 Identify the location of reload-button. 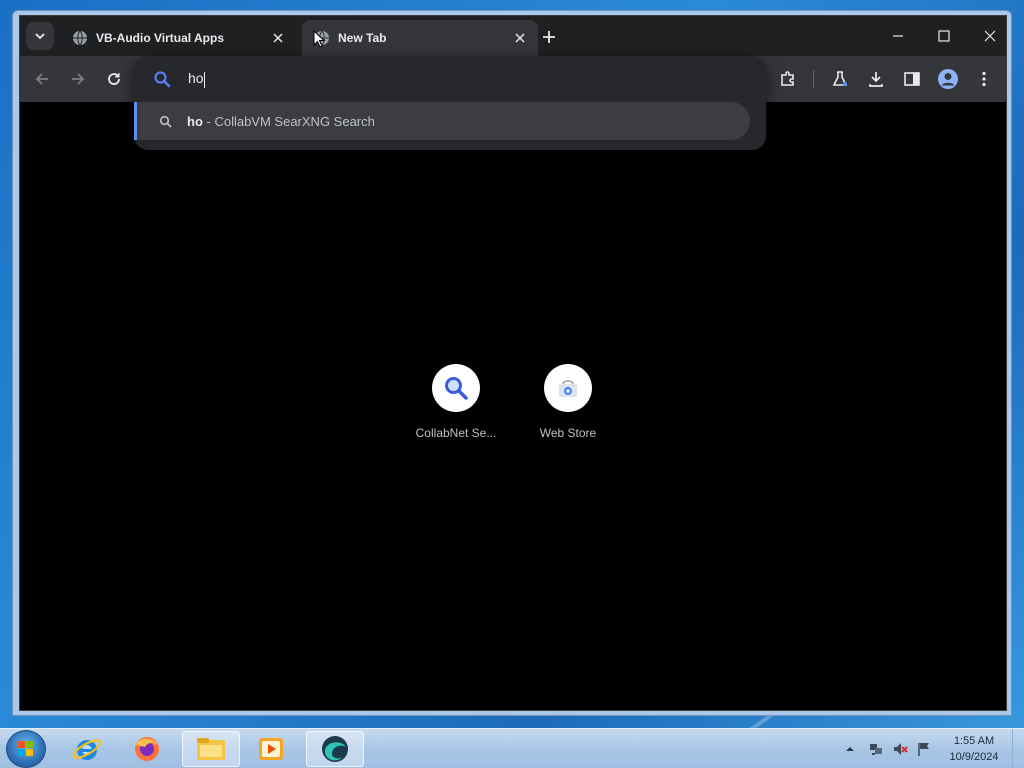
(114, 79).